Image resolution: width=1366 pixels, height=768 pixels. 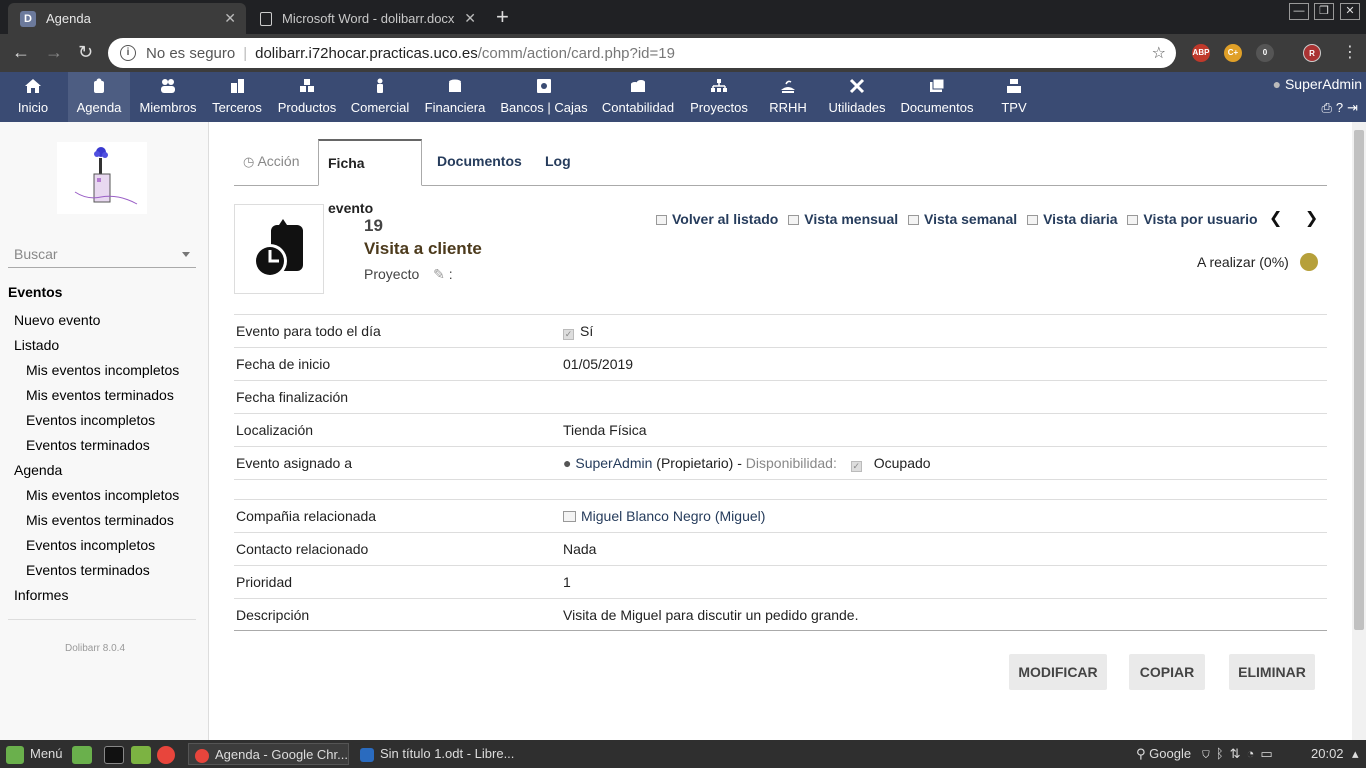 I want to click on page-scrollbar, so click(x=1359, y=431).